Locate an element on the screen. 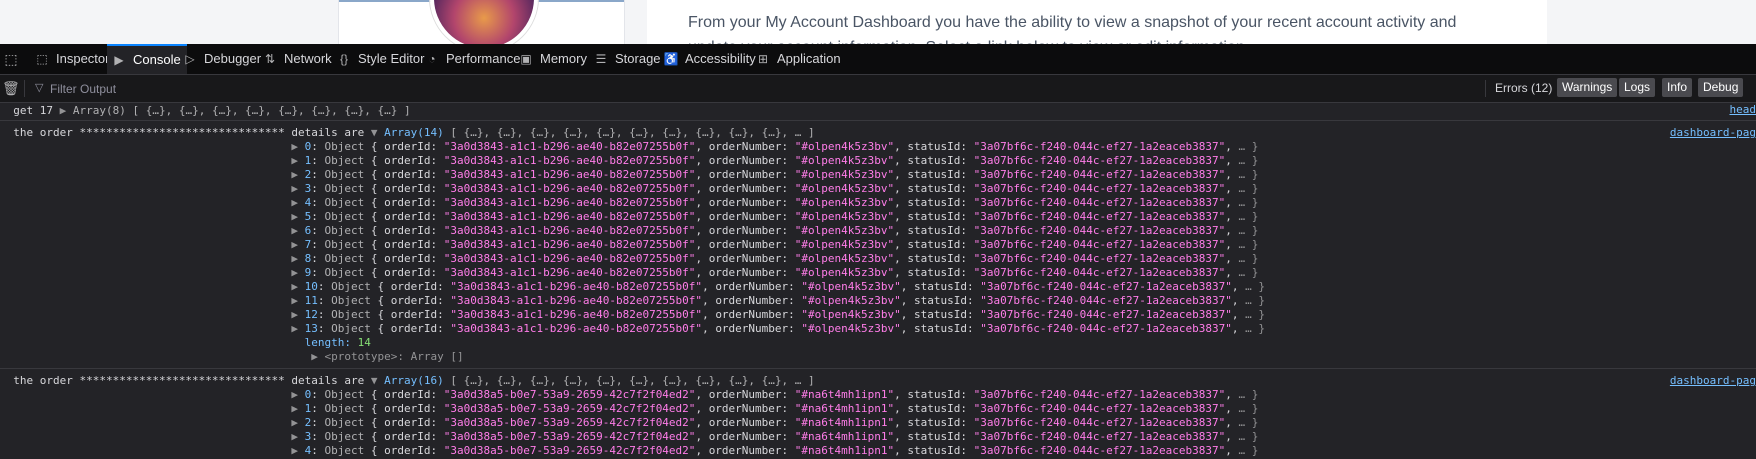 This screenshot has width=1756, height=459. array-type: Array(16) is located at coordinates (414, 380).